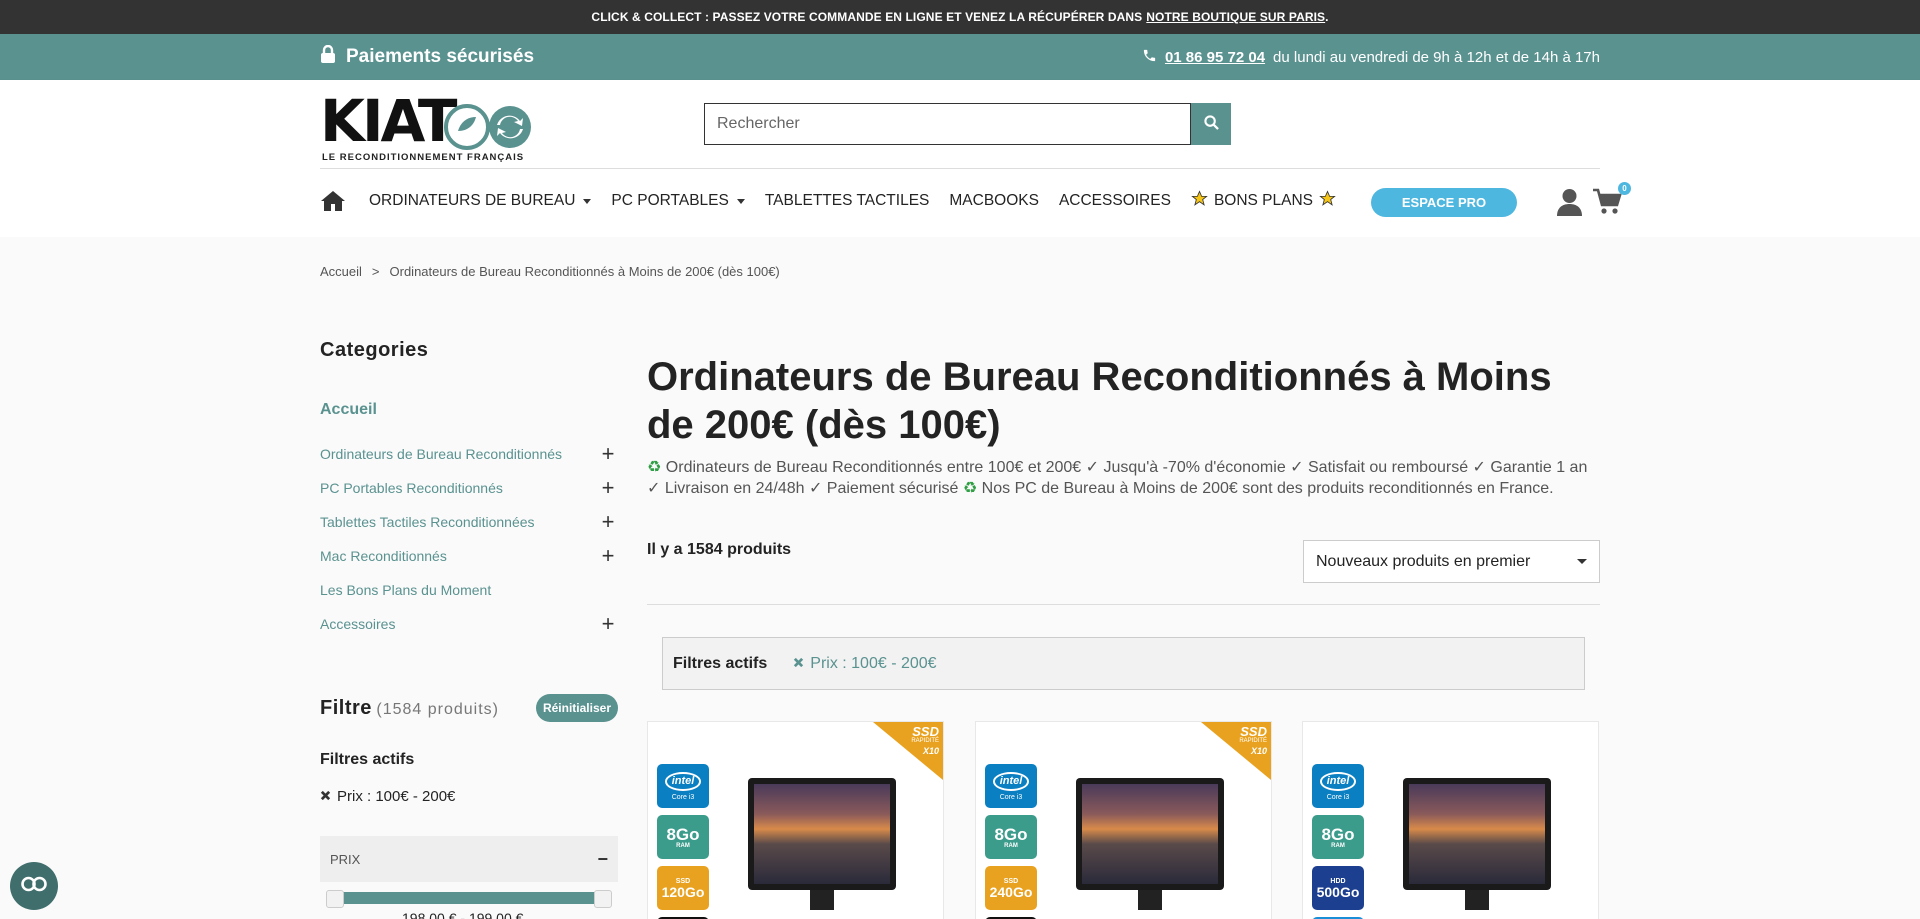 The height and width of the screenshot is (919, 1920). What do you see at coordinates (576, 708) in the screenshot?
I see `reset-filters-button: Réinitialiser` at bounding box center [576, 708].